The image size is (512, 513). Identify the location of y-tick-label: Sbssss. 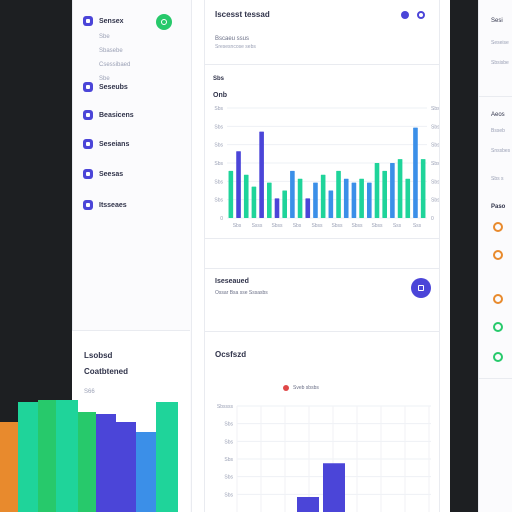
(225, 407).